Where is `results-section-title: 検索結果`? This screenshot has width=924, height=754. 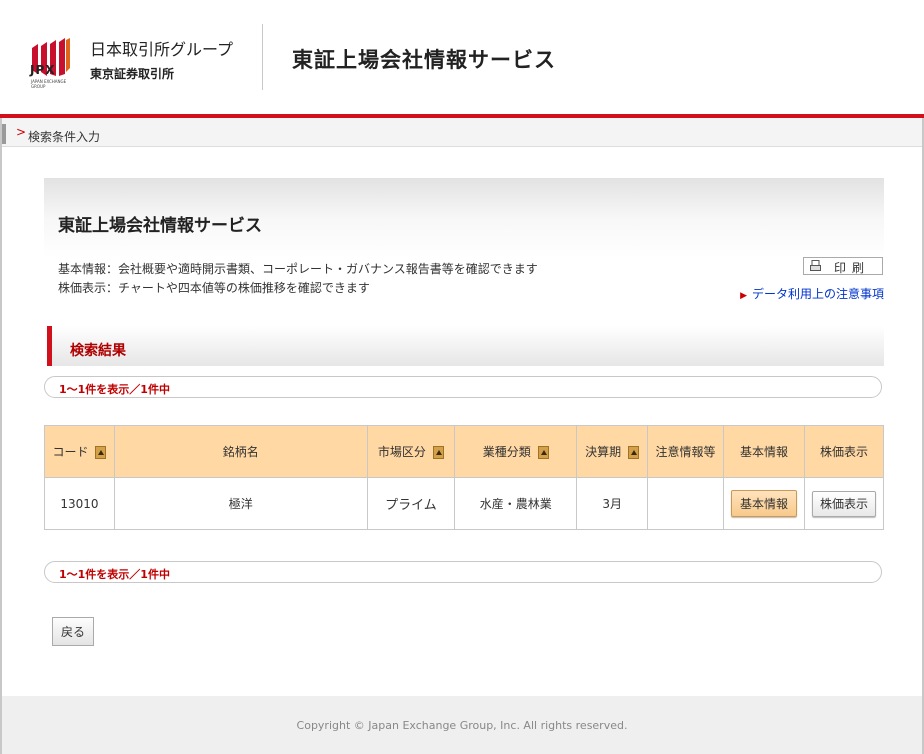 results-section-title: 検索結果 is located at coordinates (98, 351).